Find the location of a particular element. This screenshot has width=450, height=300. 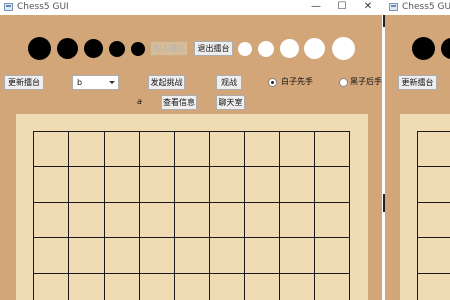

title-bar: Chess5 GUI — ☐ ✕ is located at coordinates (191, 7).